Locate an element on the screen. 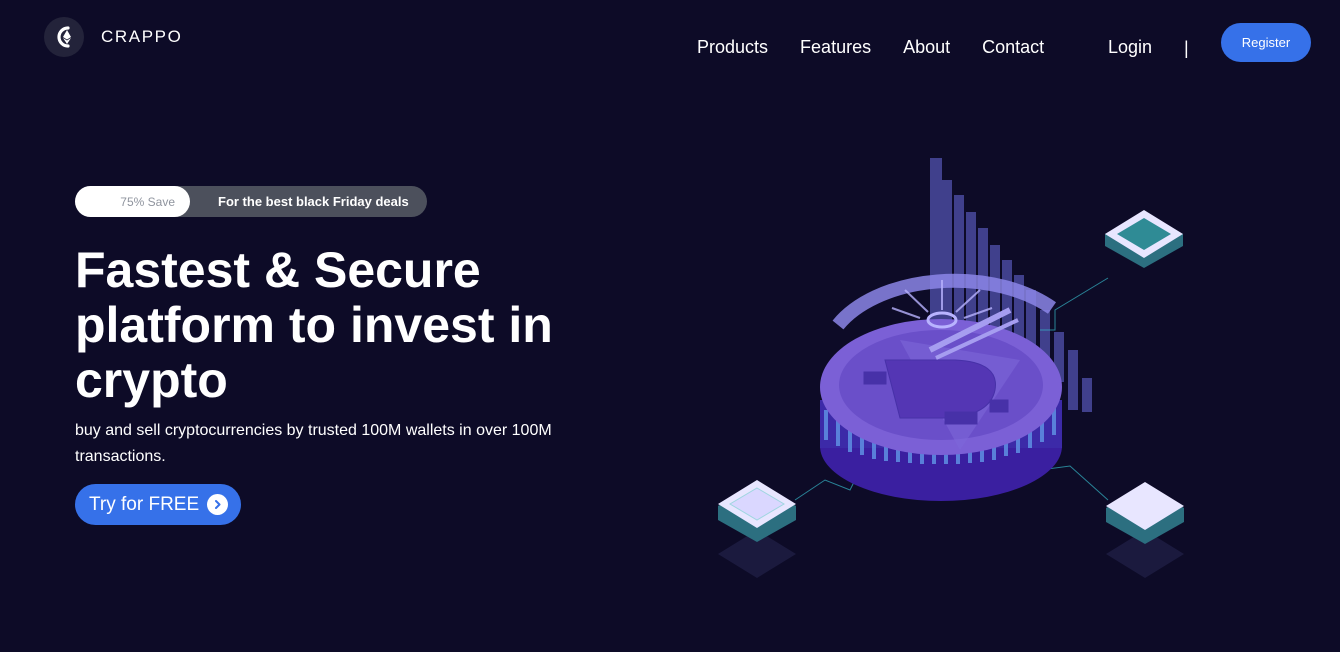 This screenshot has width=1340, height=652. promo-save-label: 75% Save is located at coordinates (132, 201).